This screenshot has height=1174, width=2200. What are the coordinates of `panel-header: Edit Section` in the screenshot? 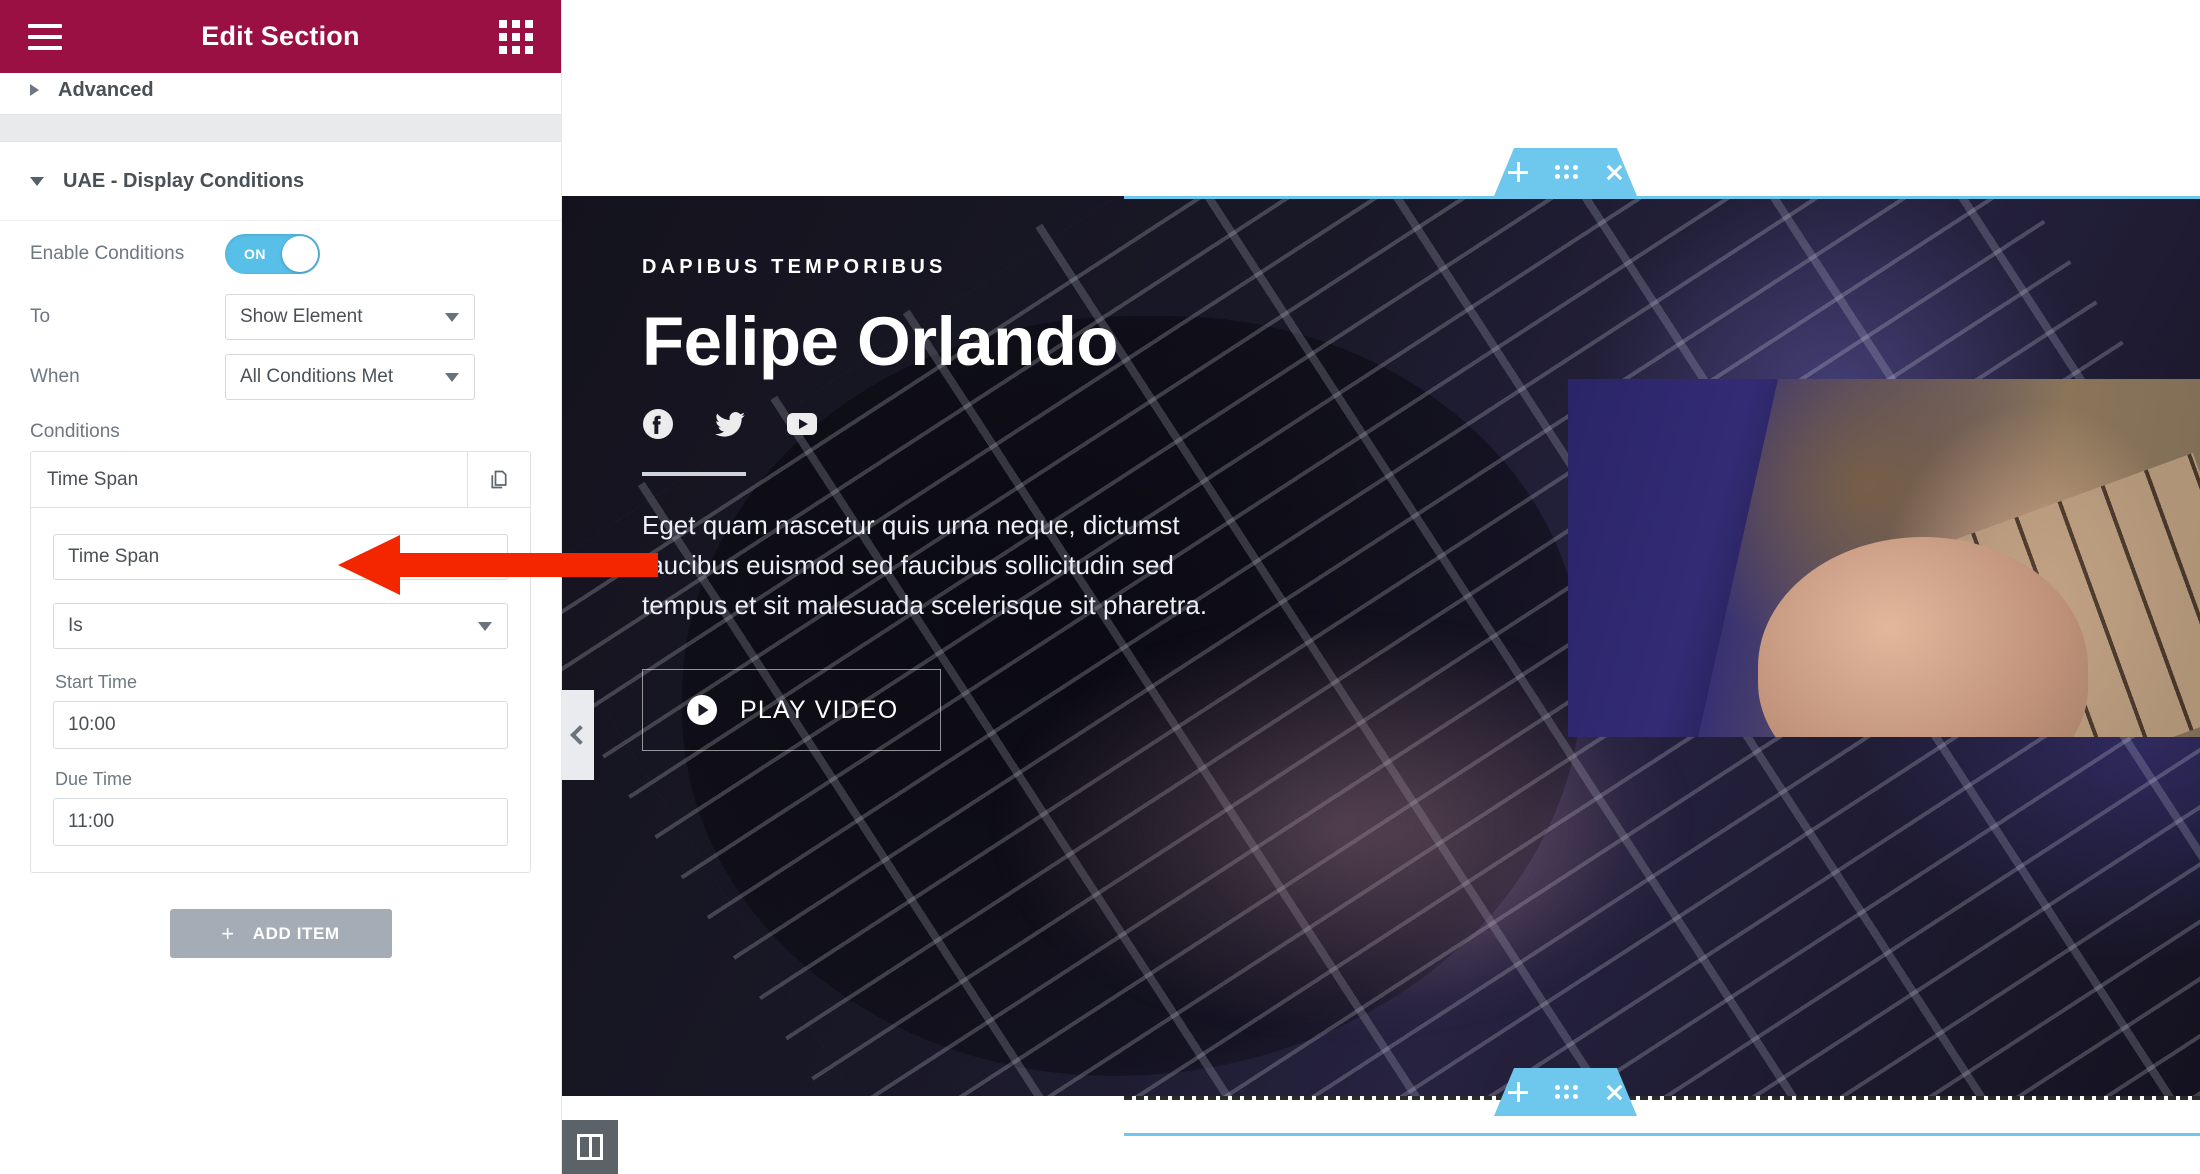 It's located at (280, 36).